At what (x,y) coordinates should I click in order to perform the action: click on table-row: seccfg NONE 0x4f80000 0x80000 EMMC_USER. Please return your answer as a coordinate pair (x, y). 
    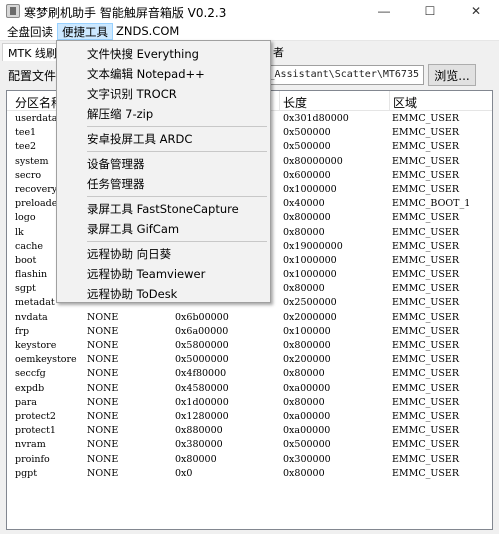
    Looking at the image, I should click on (249, 374).